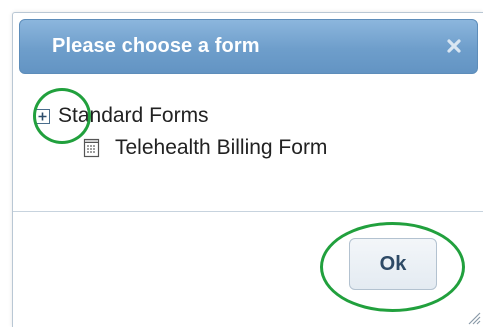  What do you see at coordinates (42, 116) in the screenshot?
I see `plus-square-icon` at bounding box center [42, 116].